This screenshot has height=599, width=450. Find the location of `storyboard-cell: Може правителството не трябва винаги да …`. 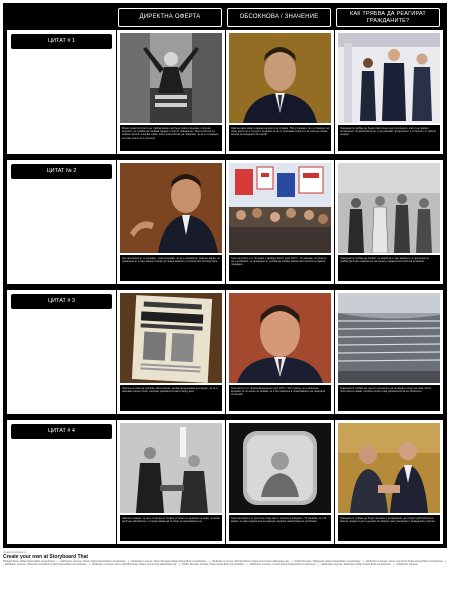

storyboard-cell: Може правителството не трябва винаги да … is located at coordinates (171, 92).